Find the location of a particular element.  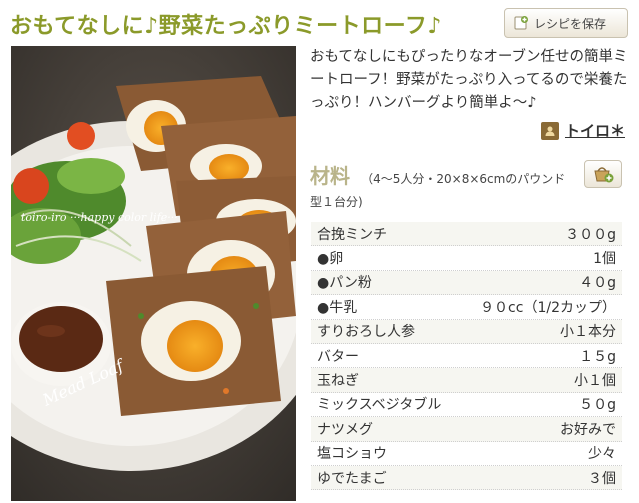

ingredient-name: ●牛乳 is located at coordinates (337, 307).